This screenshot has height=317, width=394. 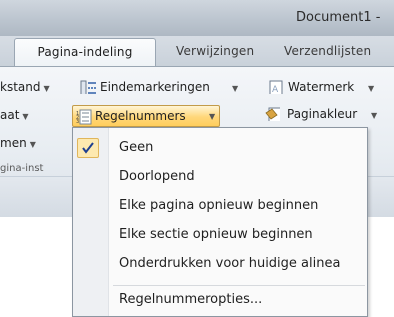 I want to click on menu-item-label: Geen, so click(x=136, y=147).